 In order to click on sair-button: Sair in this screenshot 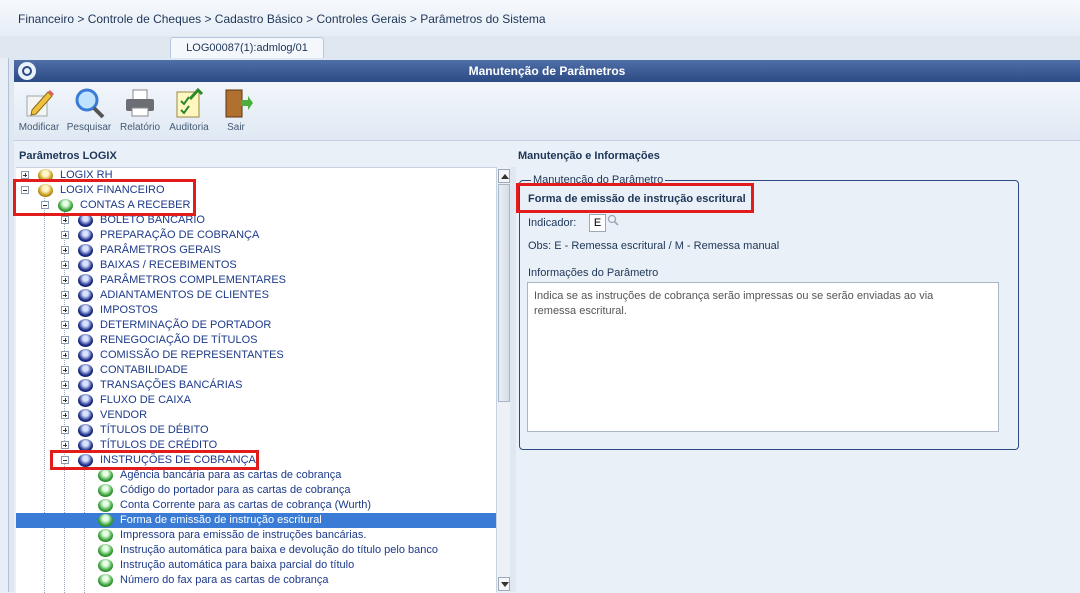, I will do `click(236, 109)`.